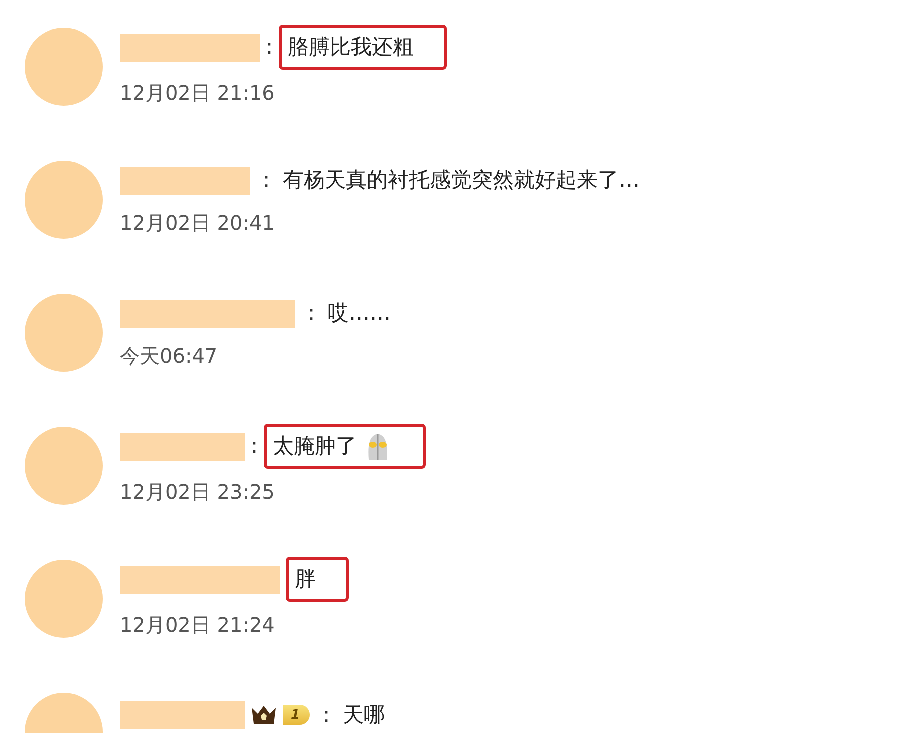  Describe the element at coordinates (198, 94) in the screenshot. I see `timestamp: 12月02日 21:16` at that location.